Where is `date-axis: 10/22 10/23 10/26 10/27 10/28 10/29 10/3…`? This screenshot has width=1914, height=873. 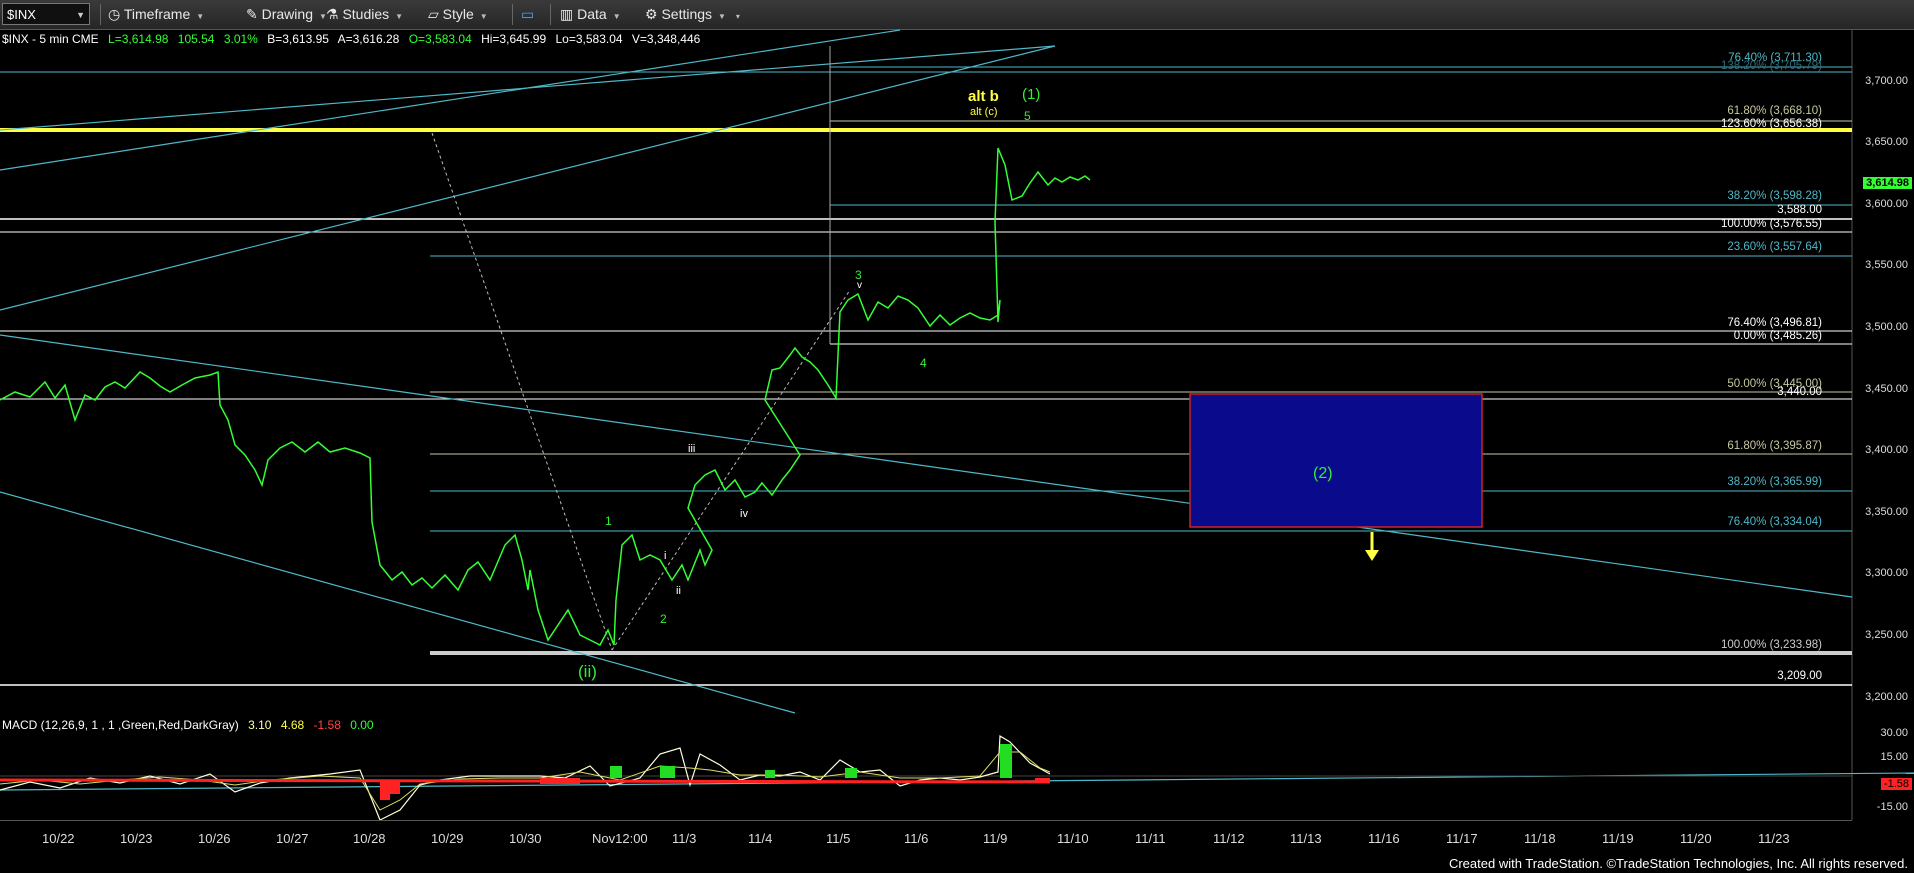 date-axis: 10/22 10/23 10/26 10/27 10/28 10/29 10/3… is located at coordinates (926, 835).